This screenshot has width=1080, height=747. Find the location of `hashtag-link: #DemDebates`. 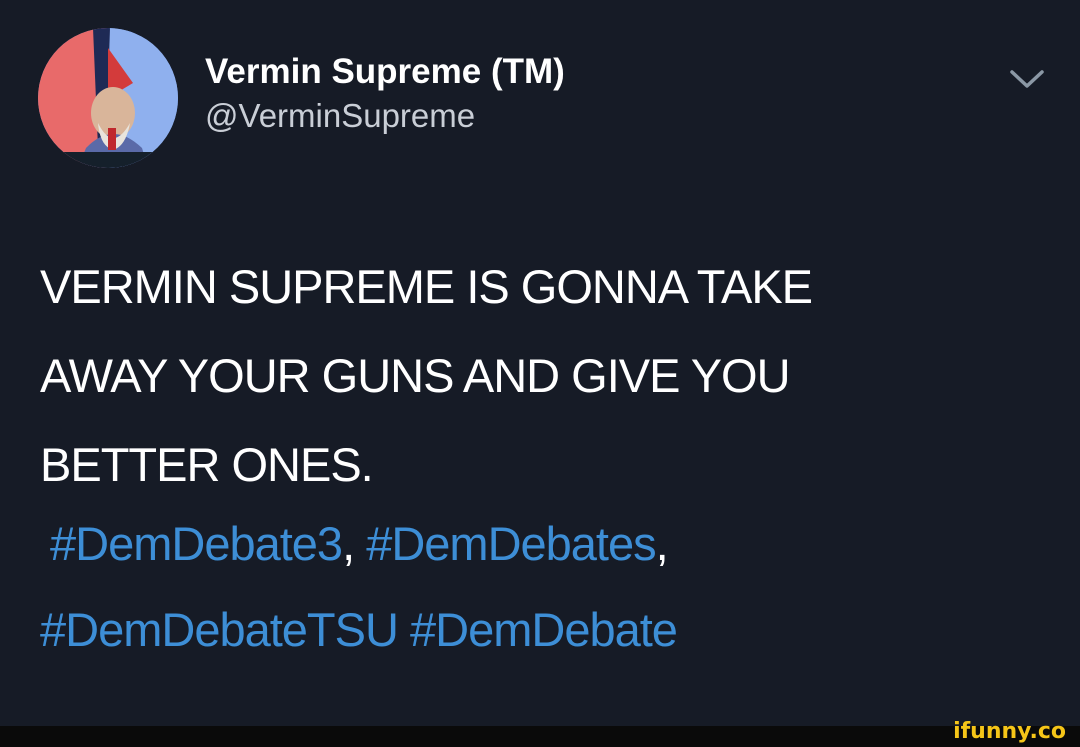

hashtag-link: #DemDebates is located at coordinates (511, 543).